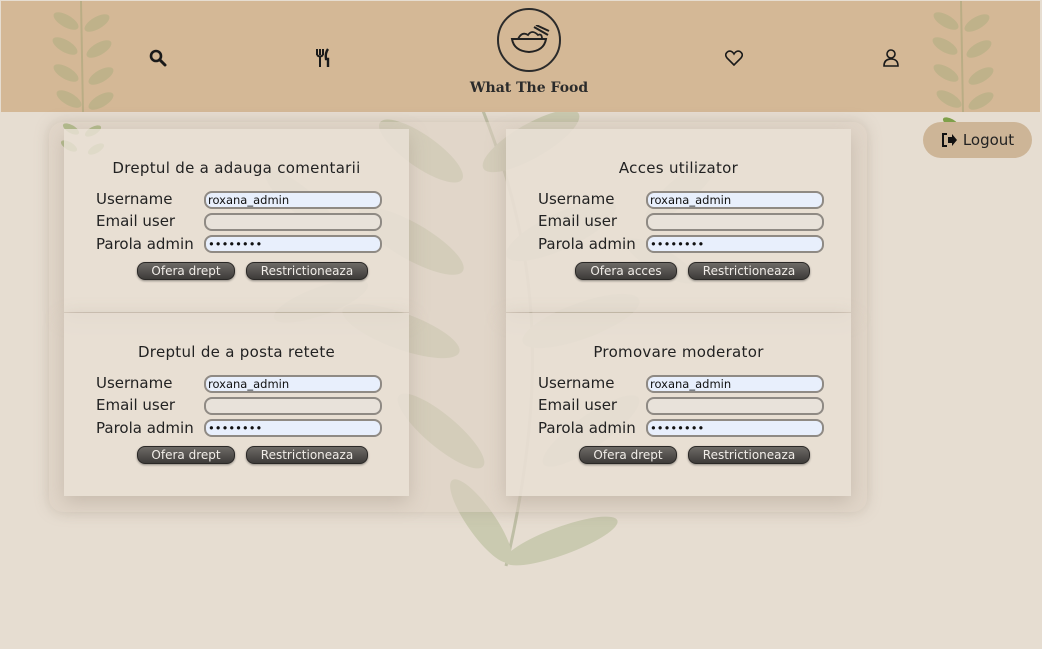 Image resolution: width=1042 pixels, height=649 pixels. I want to click on logout-button: Logout, so click(977, 140).